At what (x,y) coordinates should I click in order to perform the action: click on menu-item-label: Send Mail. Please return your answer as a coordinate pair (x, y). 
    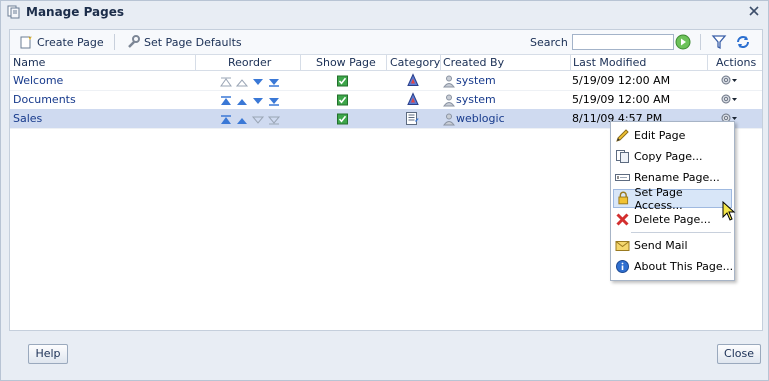
    Looking at the image, I should click on (661, 245).